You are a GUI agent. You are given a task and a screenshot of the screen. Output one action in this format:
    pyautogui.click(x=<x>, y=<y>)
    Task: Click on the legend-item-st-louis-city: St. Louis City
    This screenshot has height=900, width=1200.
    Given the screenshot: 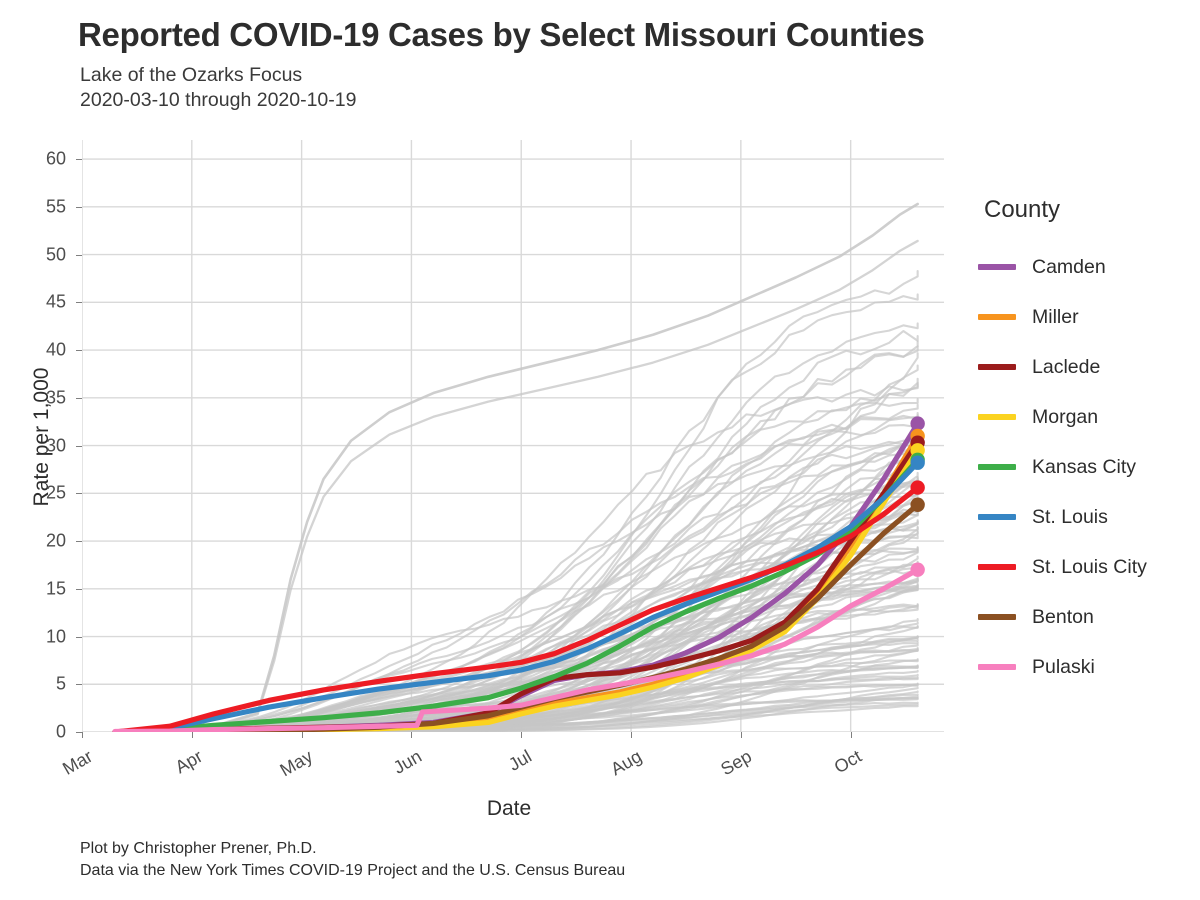 What is the action you would take?
    pyautogui.click(x=1085, y=567)
    